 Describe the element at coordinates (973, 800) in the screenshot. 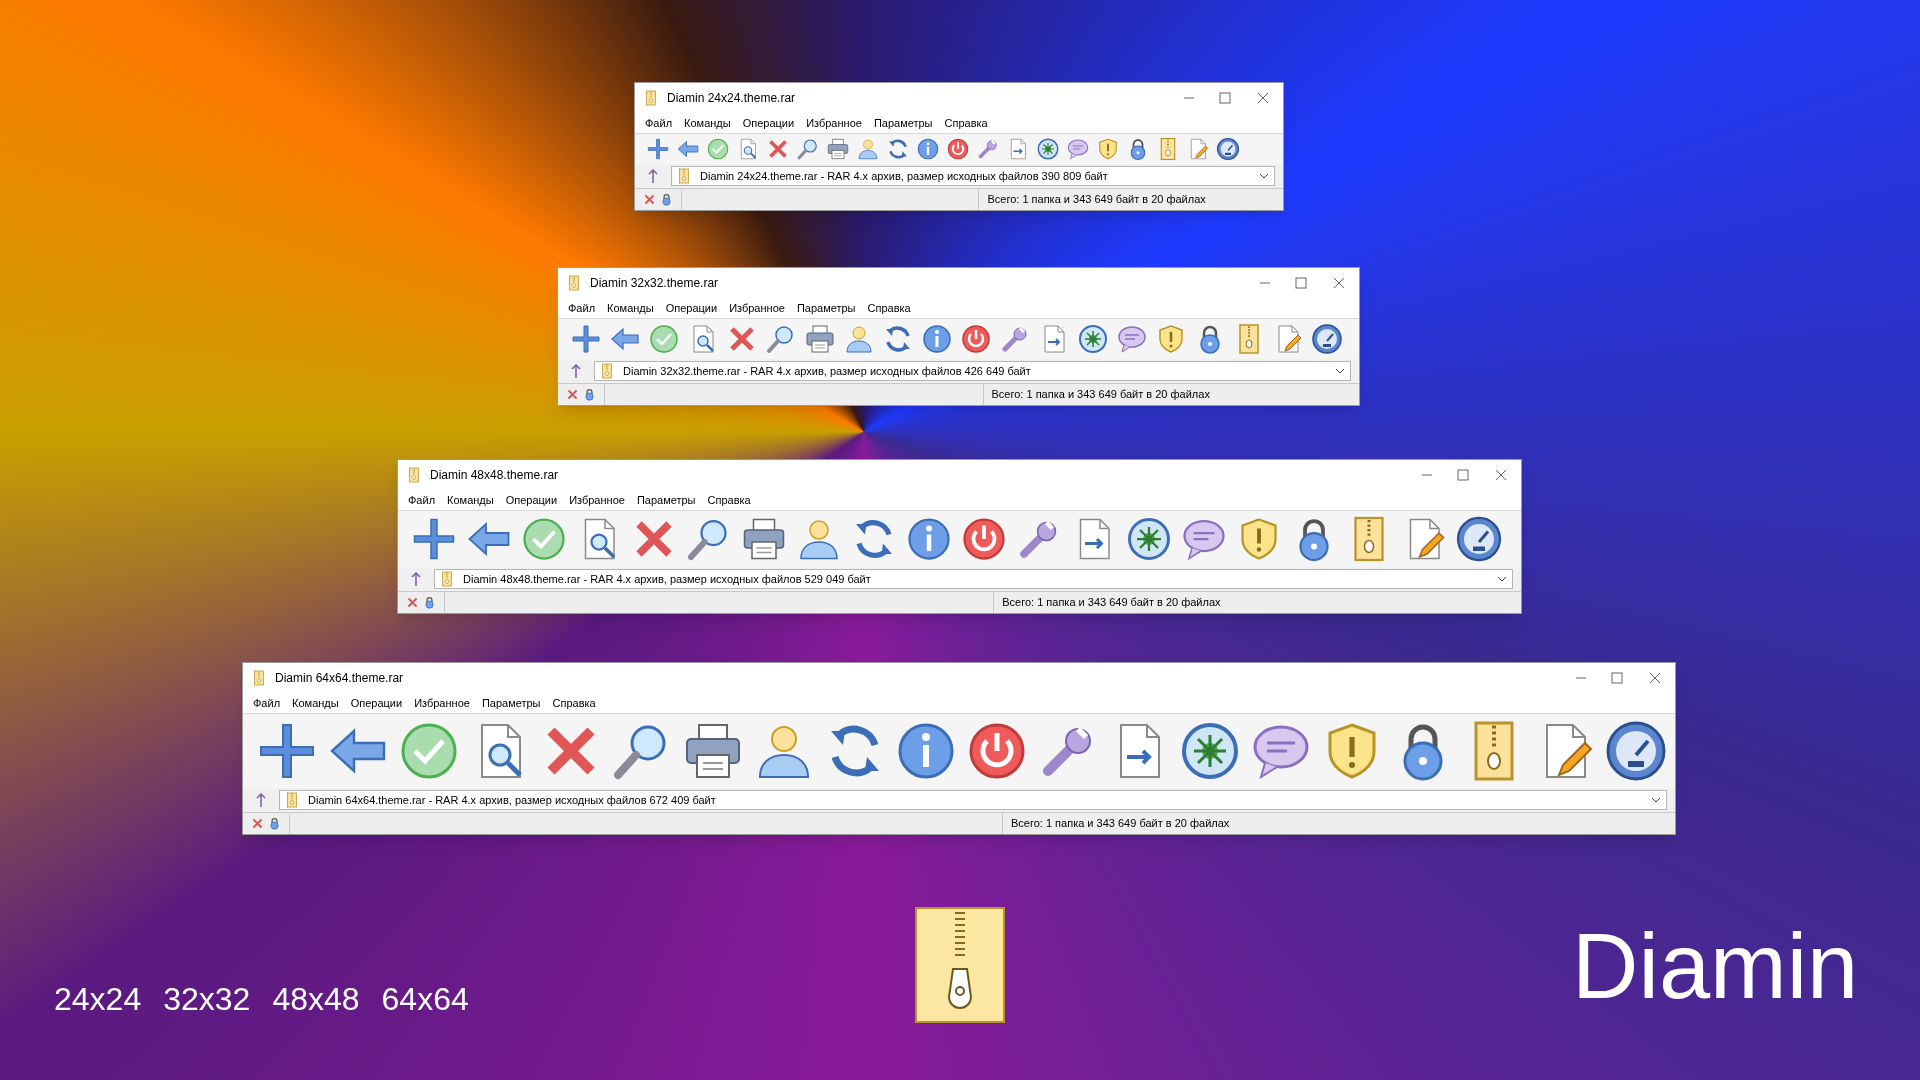

I see `archive-path-dropdown: Diamin 64x64.theme.rar - RAR 4.x архив, размер исходных файлов 672 409 байт` at that location.